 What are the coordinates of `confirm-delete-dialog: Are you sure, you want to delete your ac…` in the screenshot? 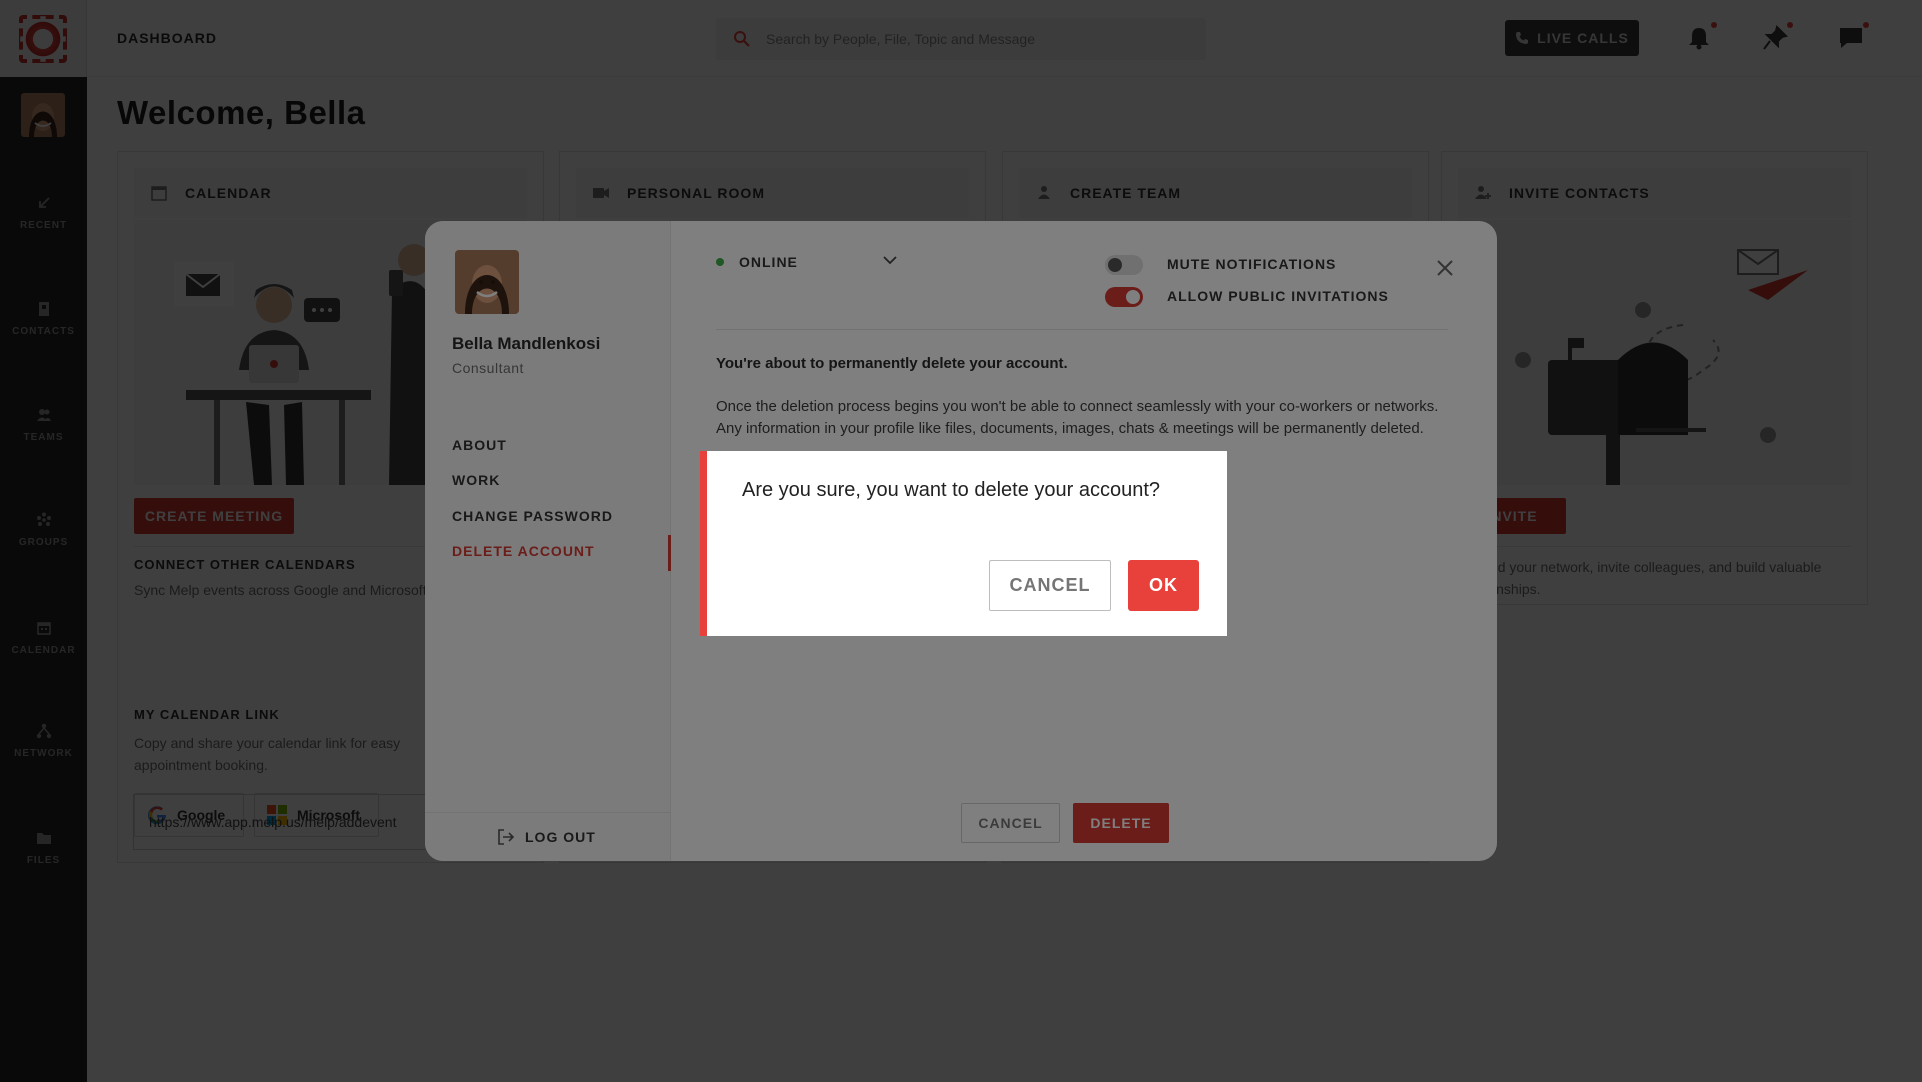 It's located at (963, 543).